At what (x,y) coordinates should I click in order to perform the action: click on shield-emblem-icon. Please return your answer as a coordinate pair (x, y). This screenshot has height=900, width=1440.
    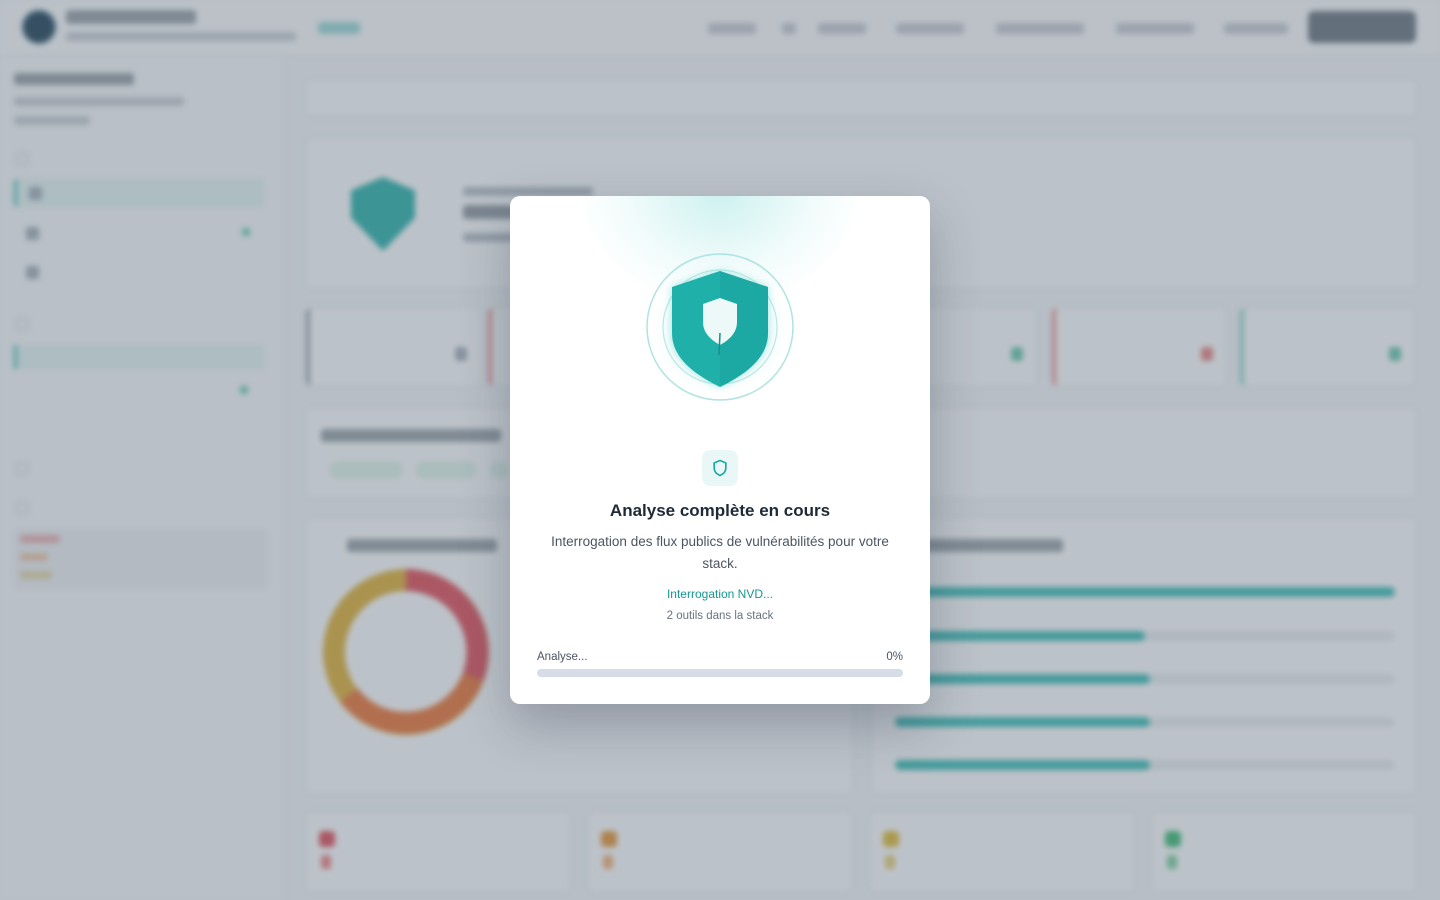
    Looking at the image, I should click on (720, 327).